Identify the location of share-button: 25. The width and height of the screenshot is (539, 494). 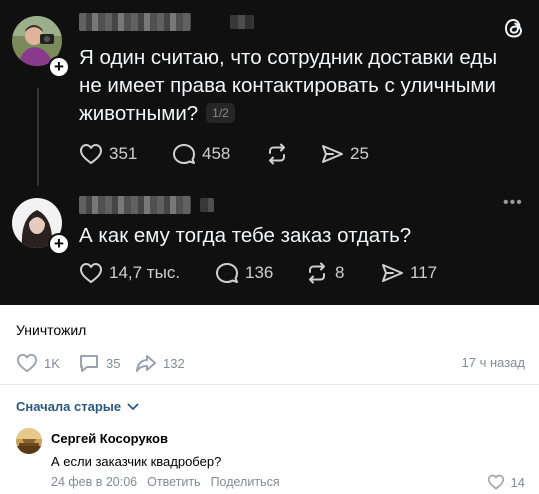
(344, 154).